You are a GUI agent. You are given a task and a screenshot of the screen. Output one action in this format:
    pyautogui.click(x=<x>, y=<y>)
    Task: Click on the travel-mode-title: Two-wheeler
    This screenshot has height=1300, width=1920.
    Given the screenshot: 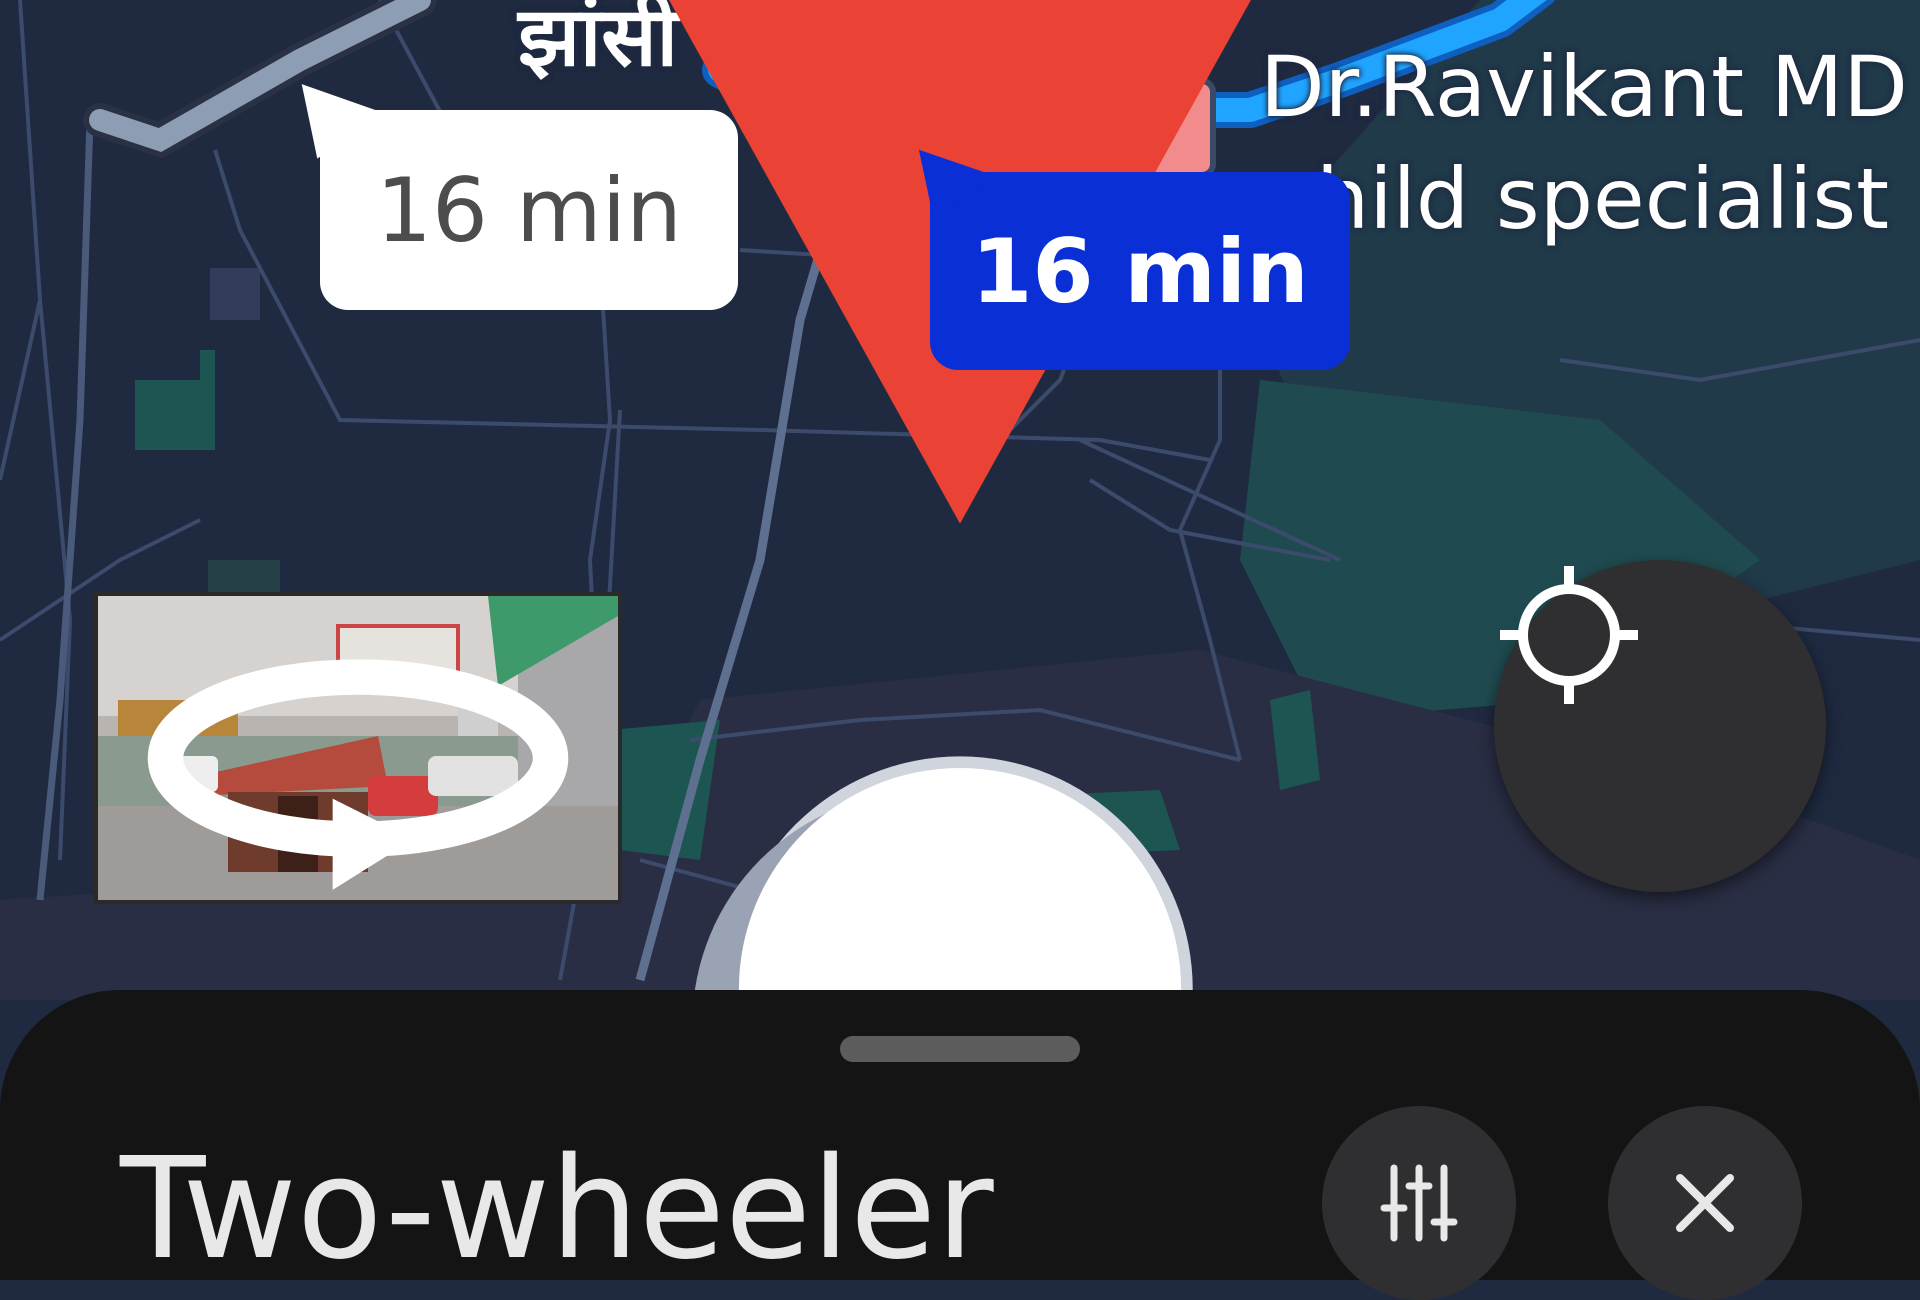 What is the action you would take?
    pyautogui.click(x=557, y=1209)
    